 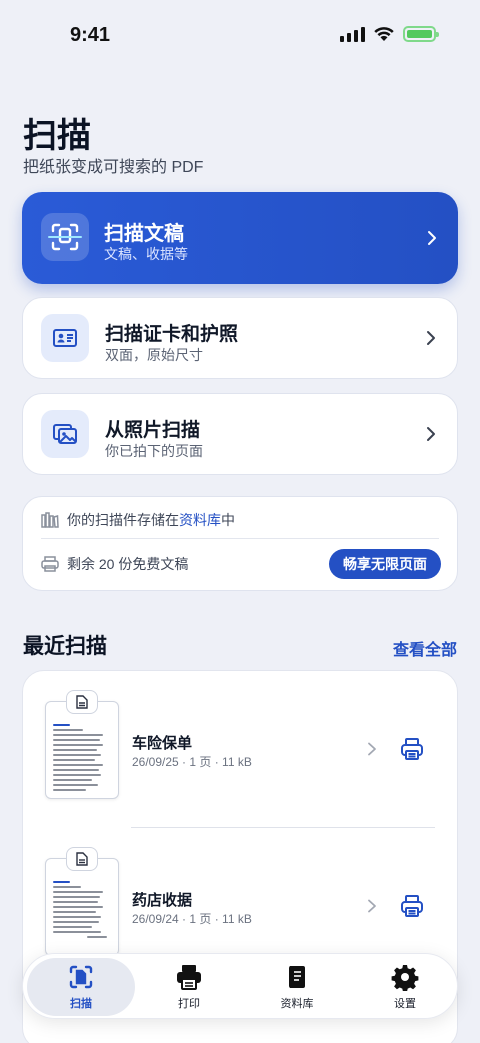 What do you see at coordinates (297, 1004) in the screenshot?
I see `tab-library-label: 资料库` at bounding box center [297, 1004].